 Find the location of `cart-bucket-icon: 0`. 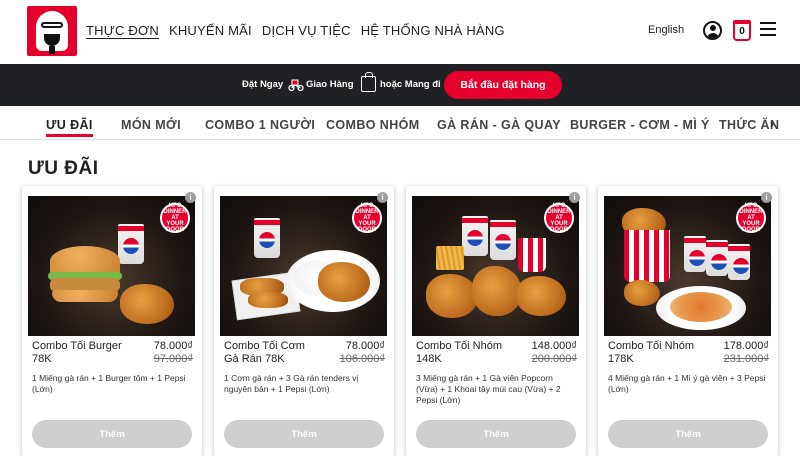

cart-bucket-icon: 0 is located at coordinates (742, 30).